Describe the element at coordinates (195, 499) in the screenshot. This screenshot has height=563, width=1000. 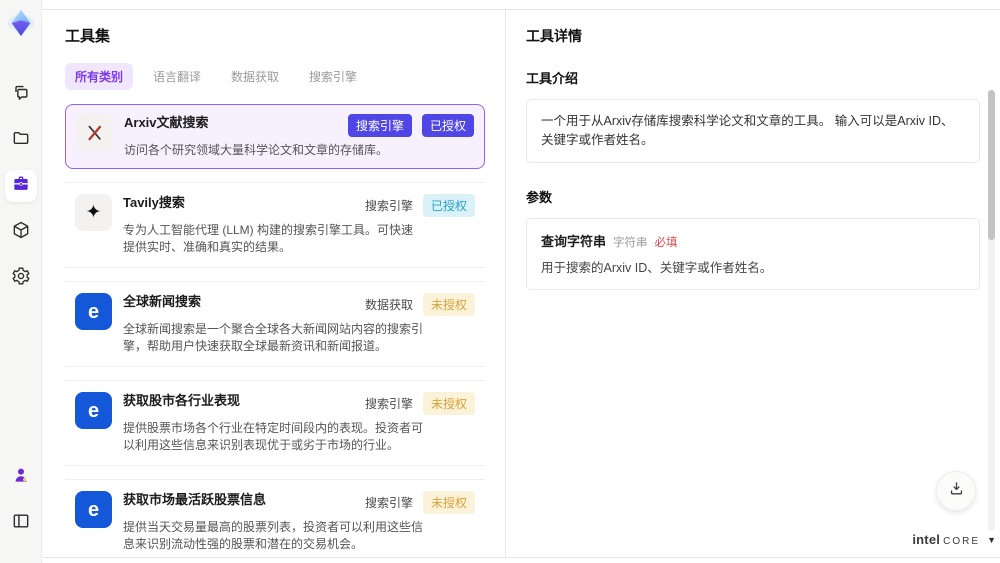
I see `tool-name: 获取市场最活跃股票信息` at that location.